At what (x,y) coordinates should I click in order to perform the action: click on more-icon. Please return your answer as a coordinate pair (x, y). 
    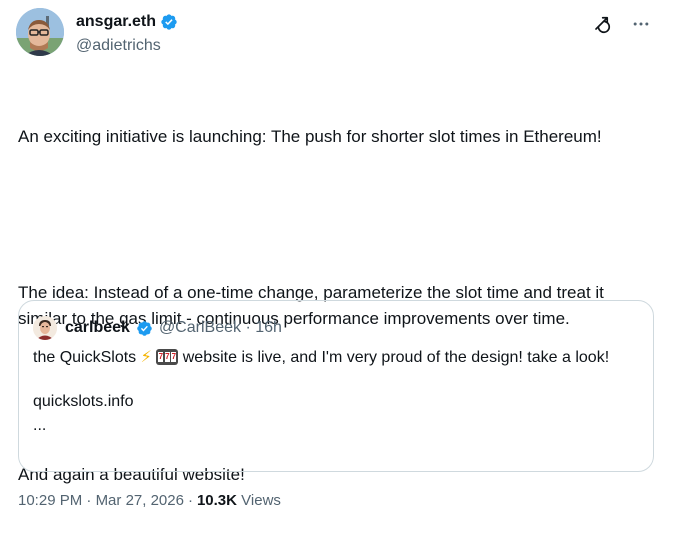
    Looking at the image, I should click on (641, 24).